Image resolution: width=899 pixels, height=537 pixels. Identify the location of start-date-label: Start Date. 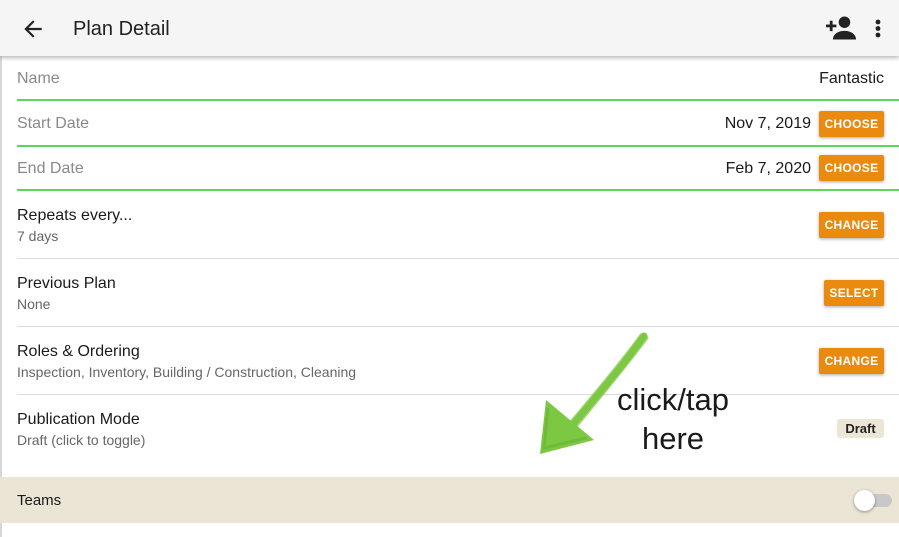
(53, 123).